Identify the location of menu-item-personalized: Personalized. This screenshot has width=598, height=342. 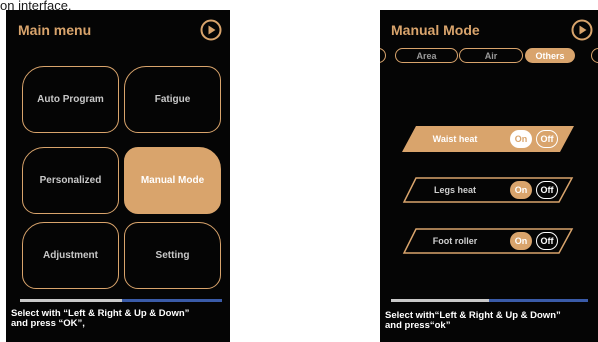
(70, 180).